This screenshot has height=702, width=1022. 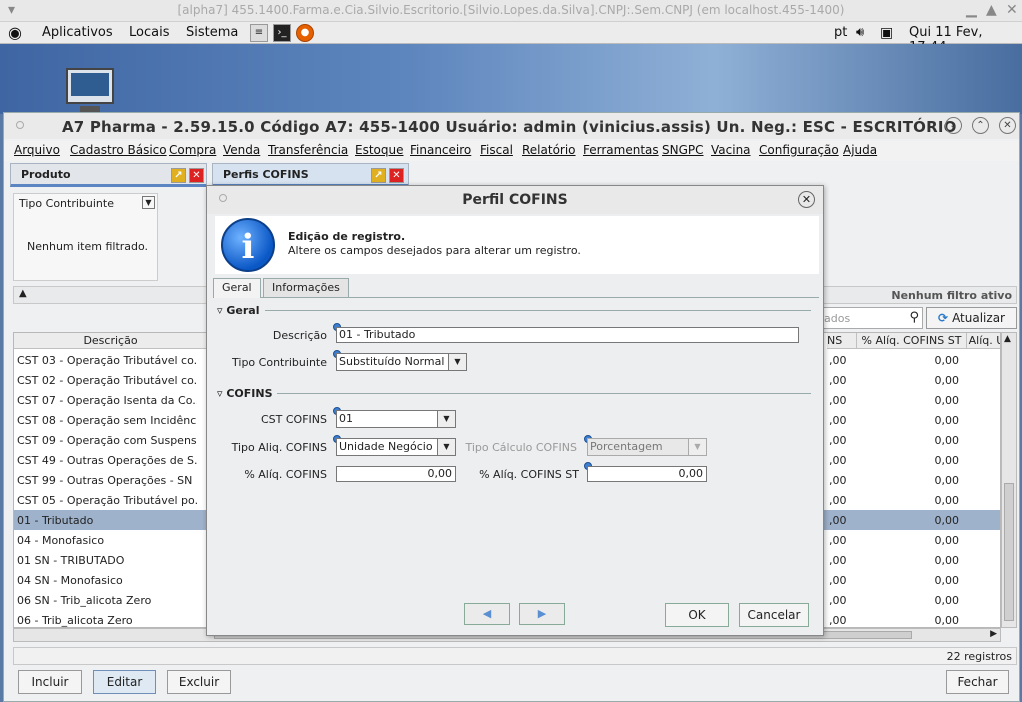 I want to click on section-cofins-header: ▿ COFINS, so click(x=245, y=393).